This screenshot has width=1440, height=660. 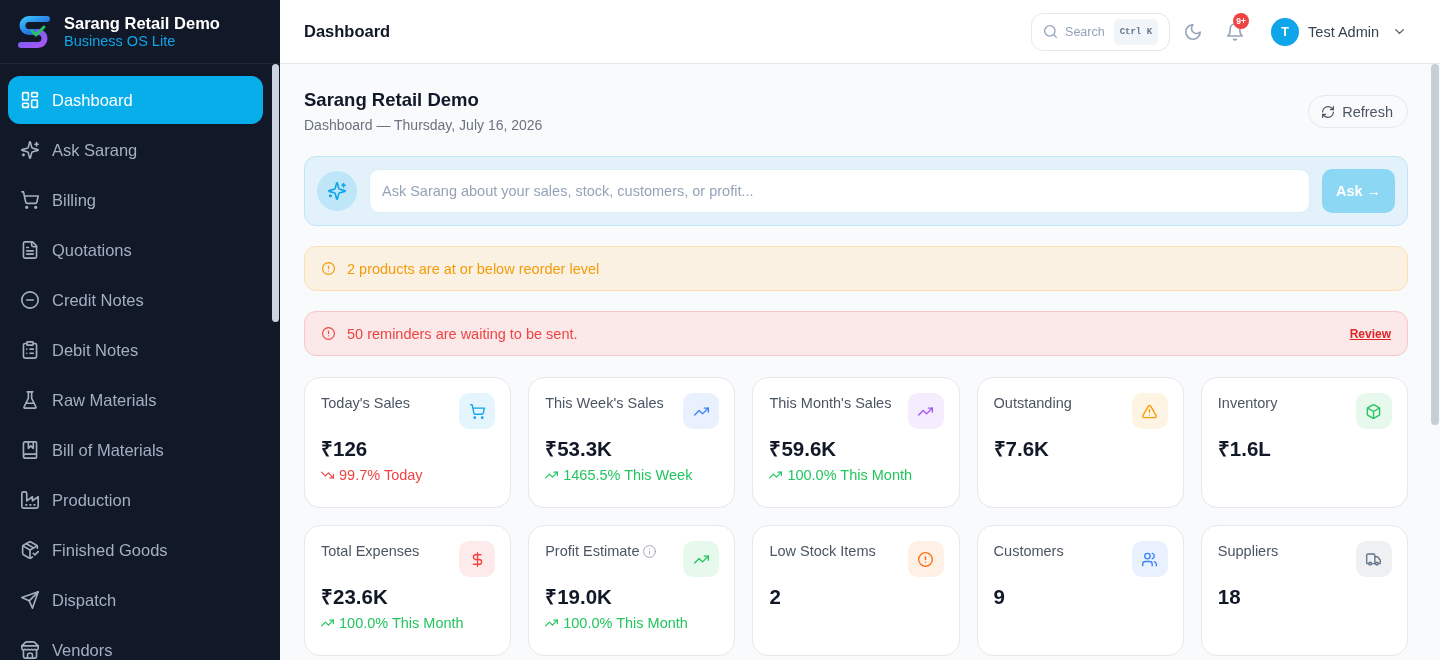 What do you see at coordinates (1285, 31) in the screenshot?
I see `avatar-initial: T` at bounding box center [1285, 31].